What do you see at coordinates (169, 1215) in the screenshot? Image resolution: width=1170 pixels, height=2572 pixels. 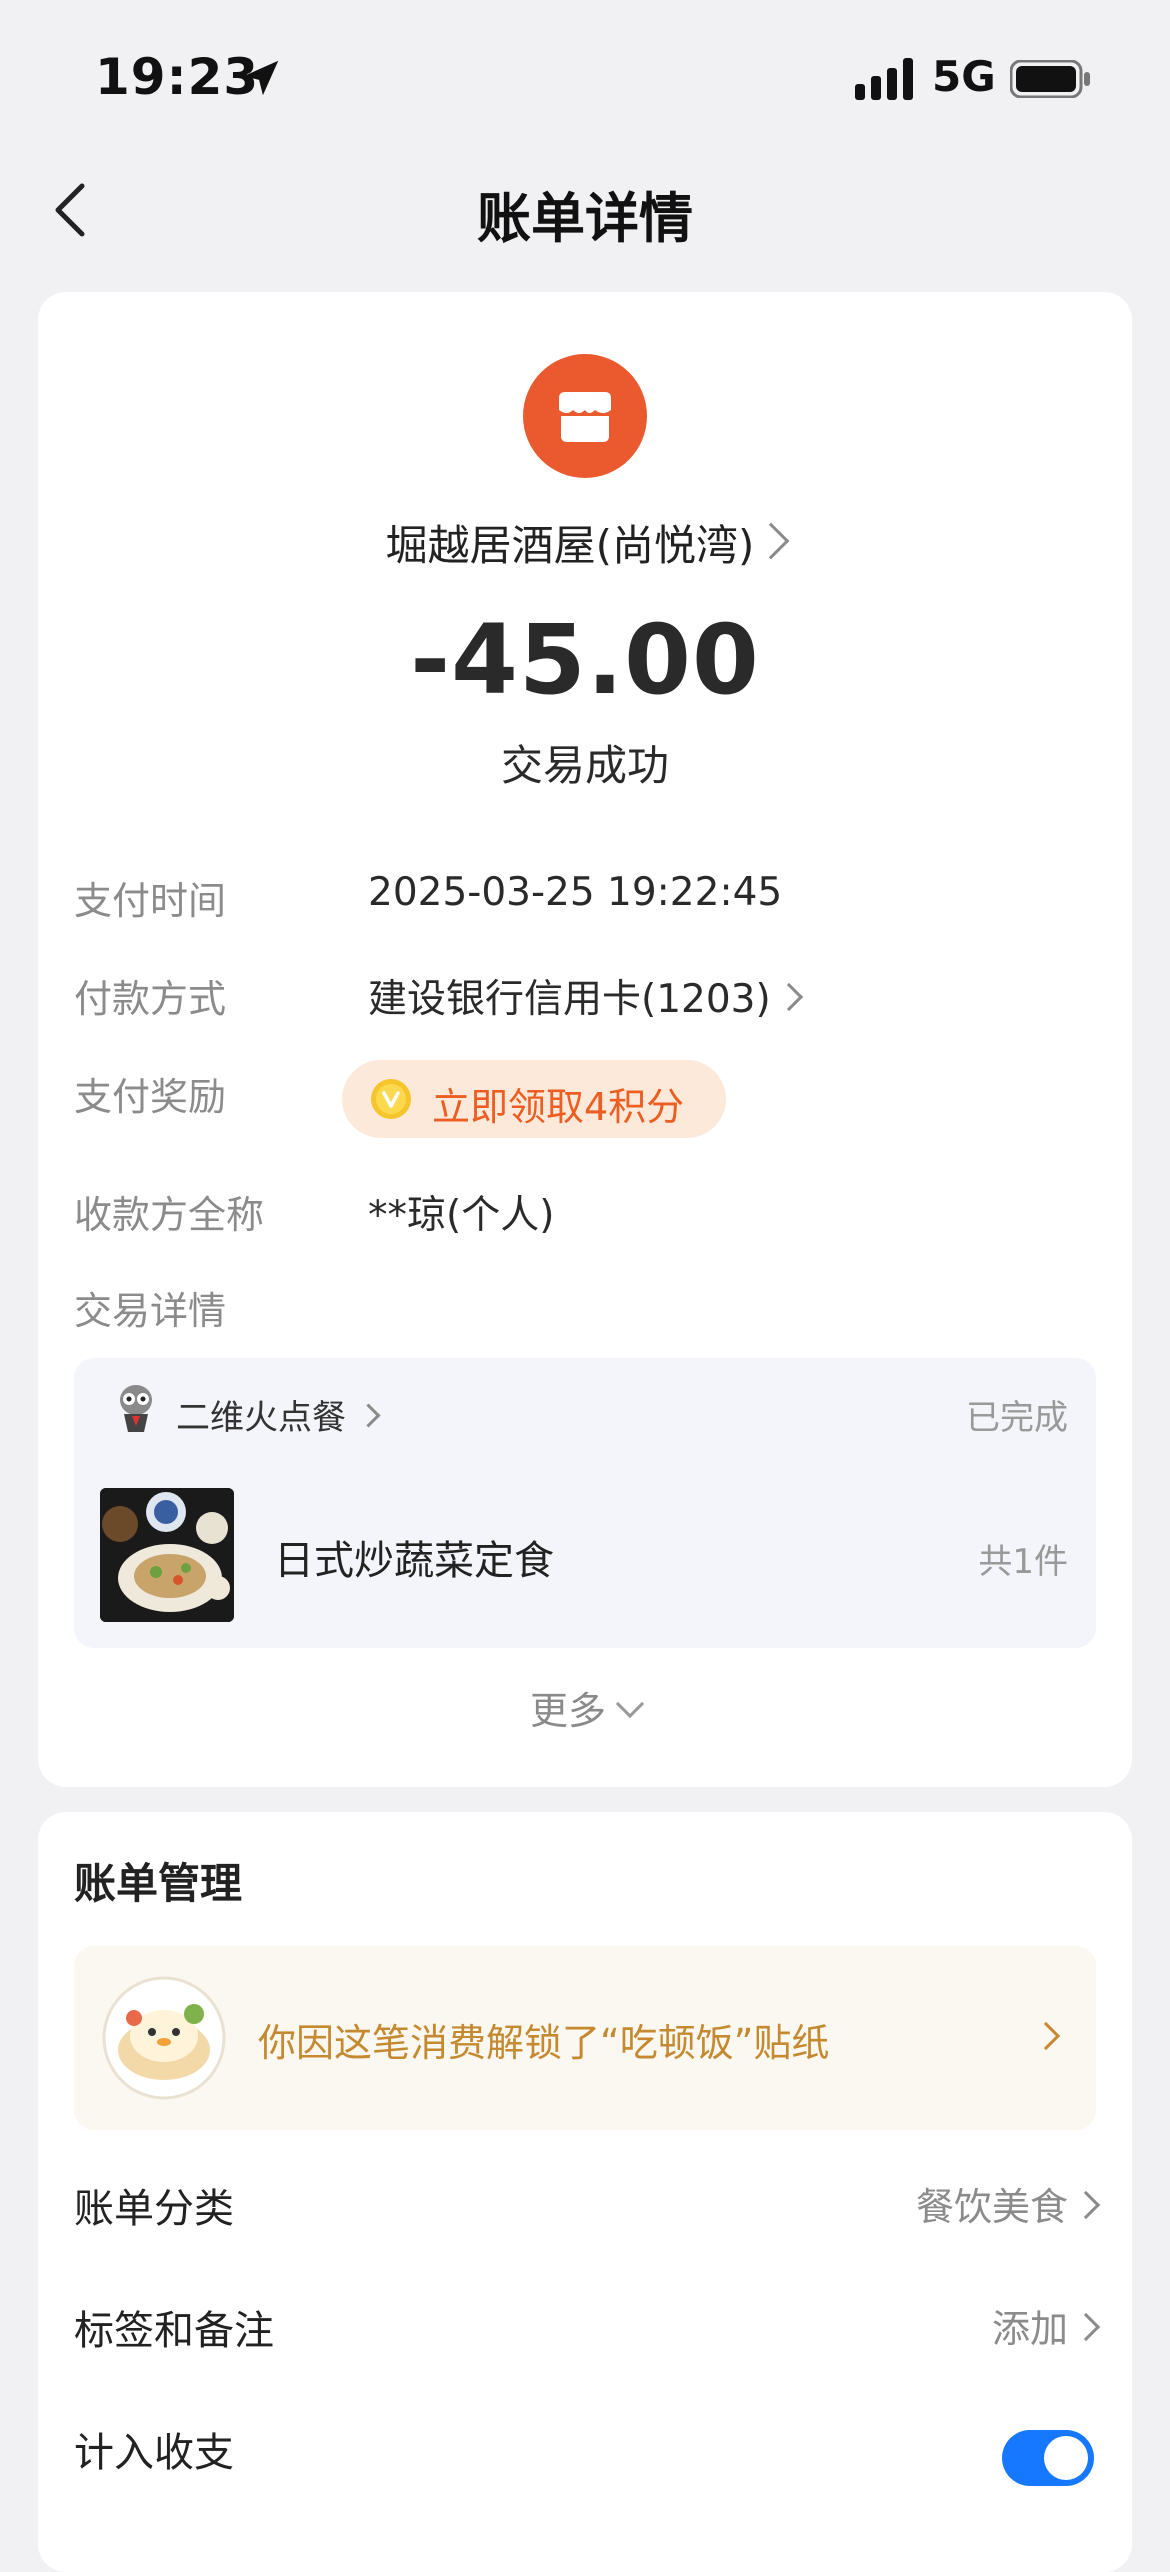 I see `payee-label: 收款方全称` at bounding box center [169, 1215].